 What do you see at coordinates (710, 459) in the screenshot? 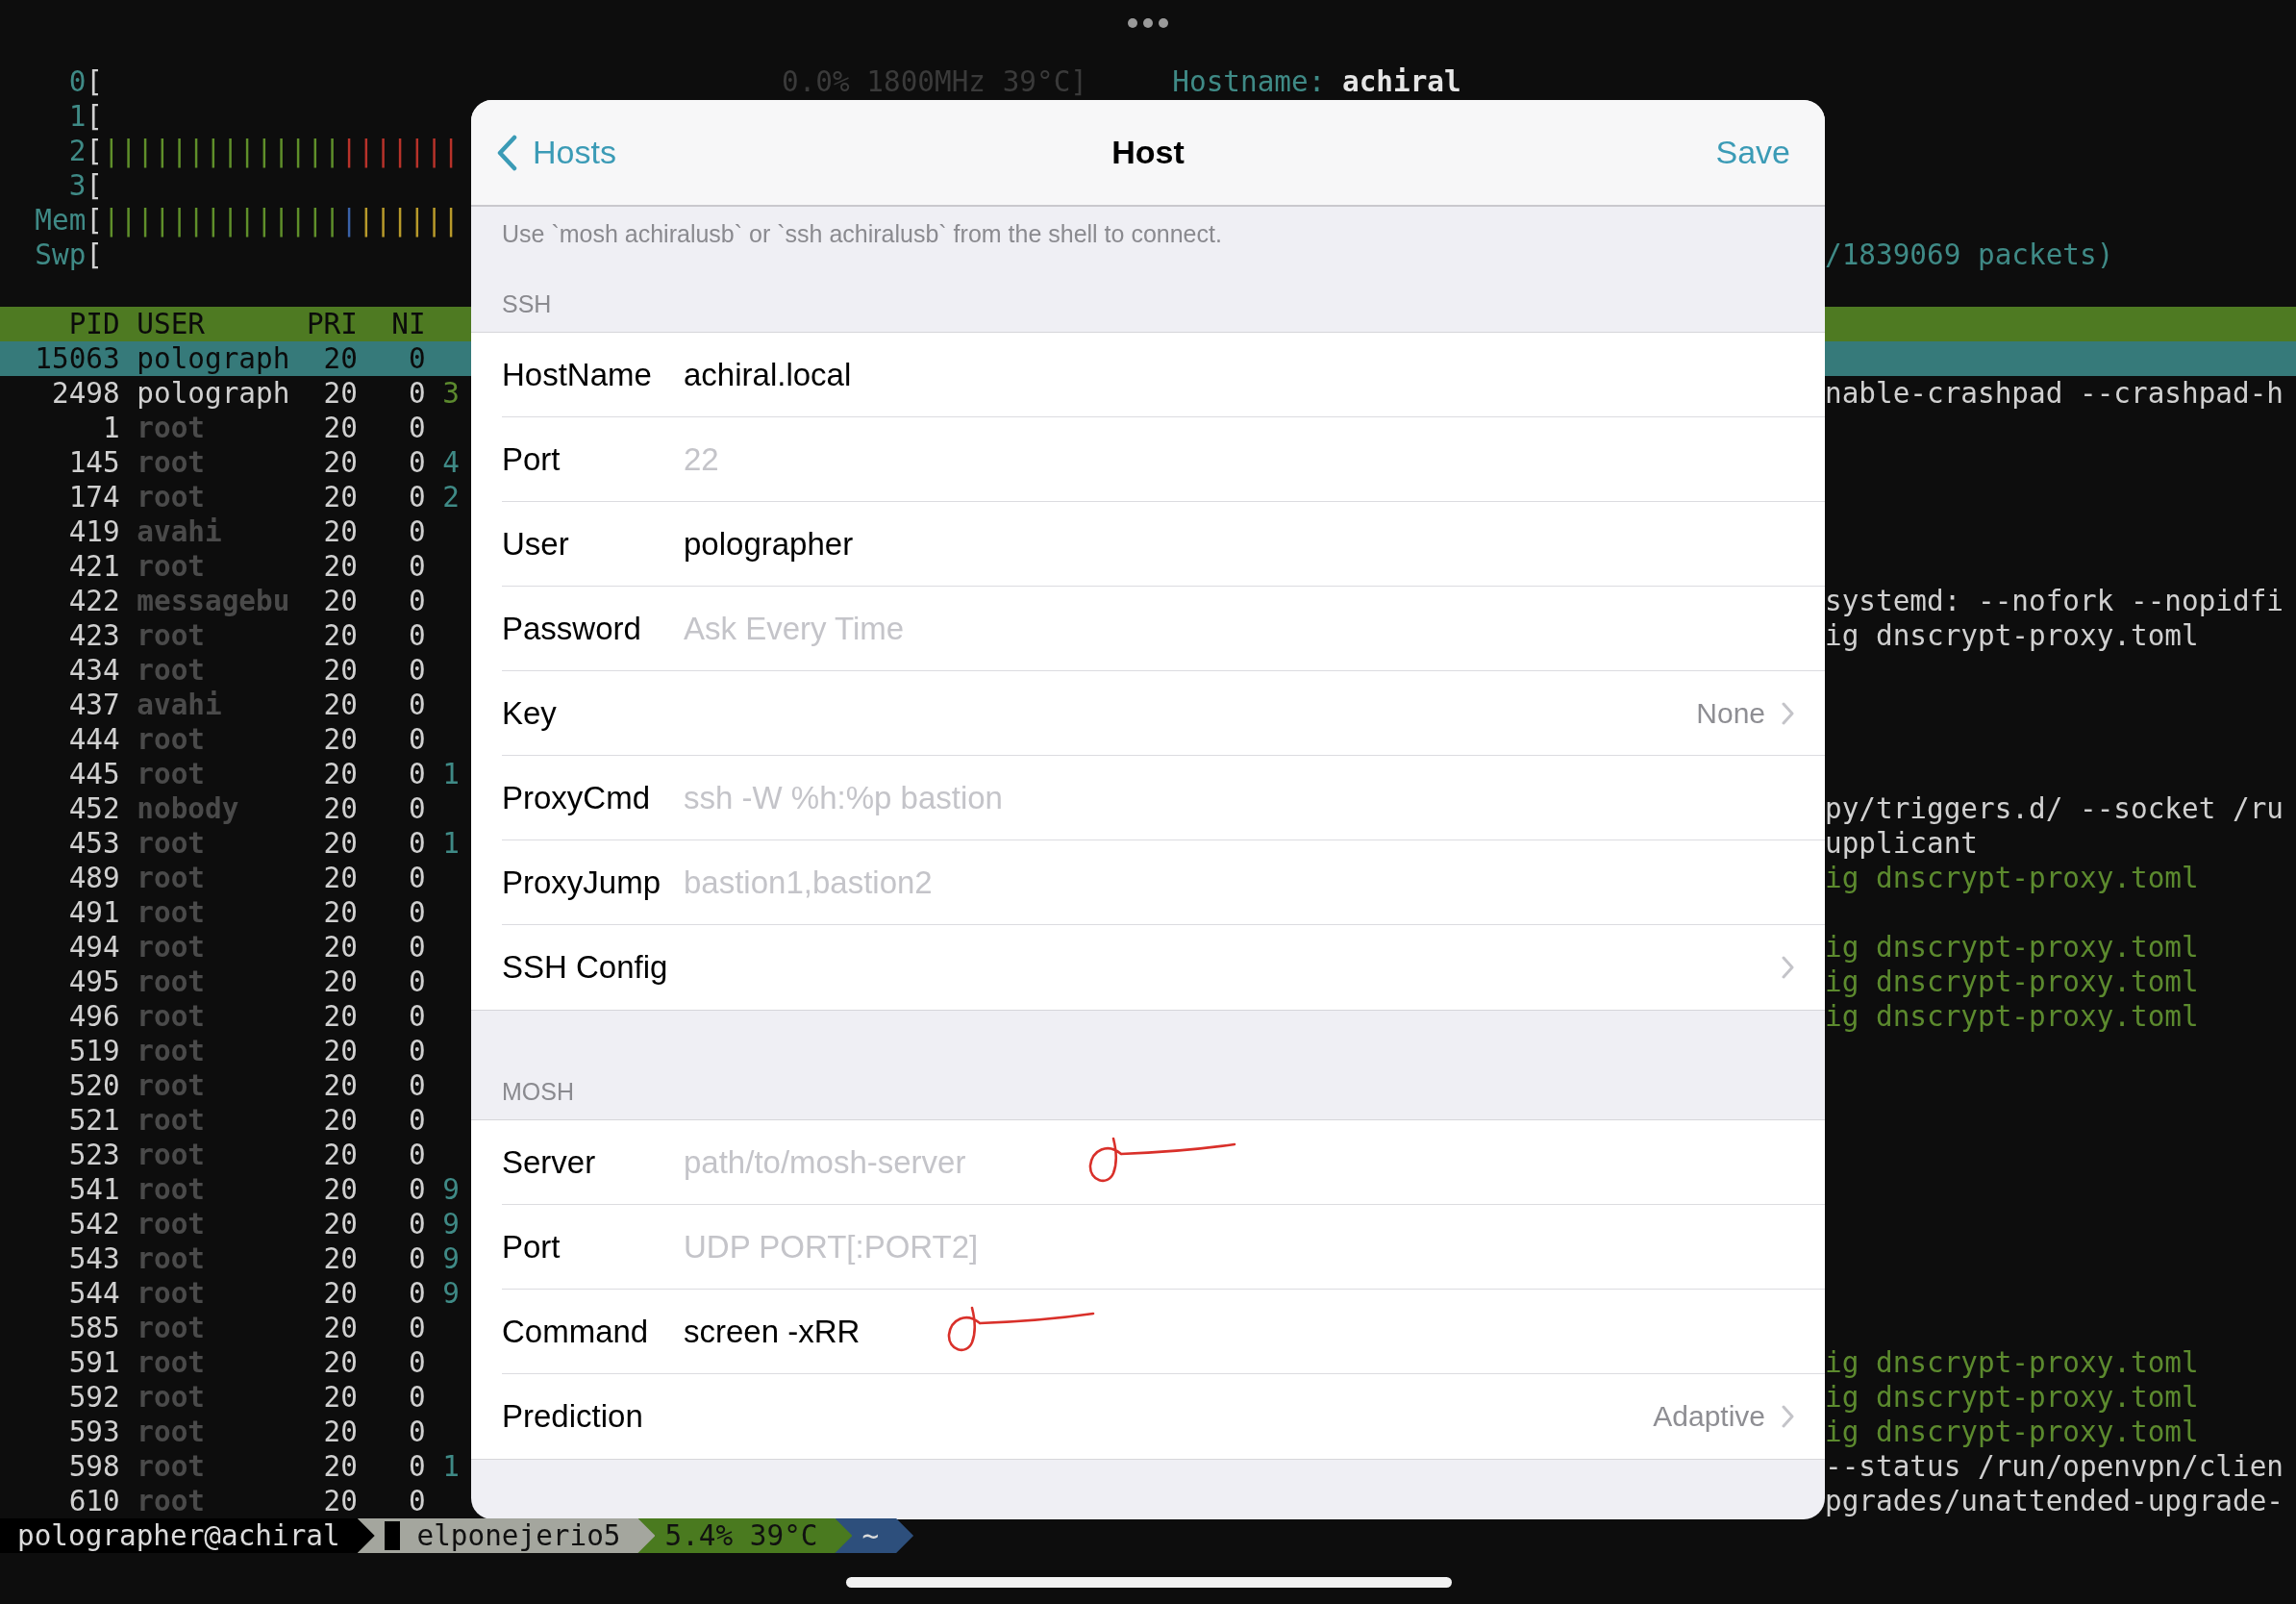
I see `text-field: 22` at bounding box center [710, 459].